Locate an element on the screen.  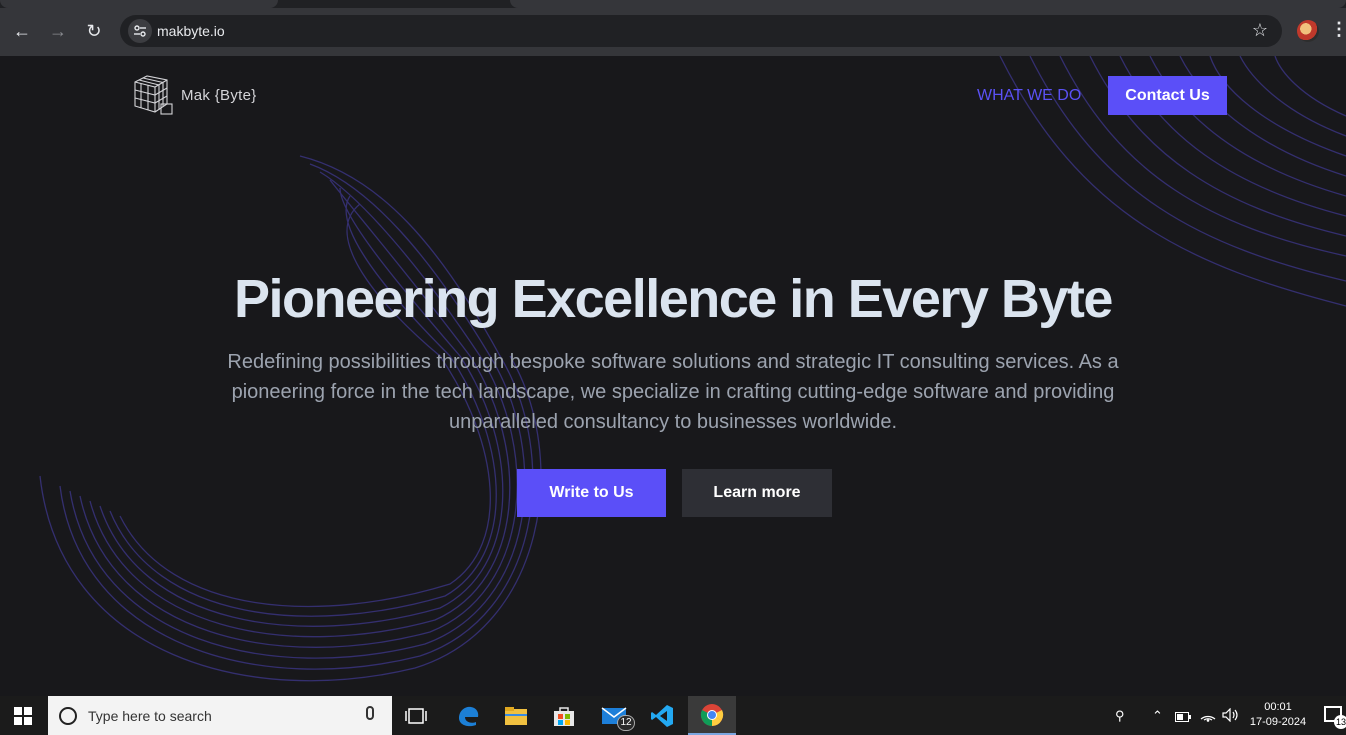
volume-icon is located at coordinates (1231, 716).